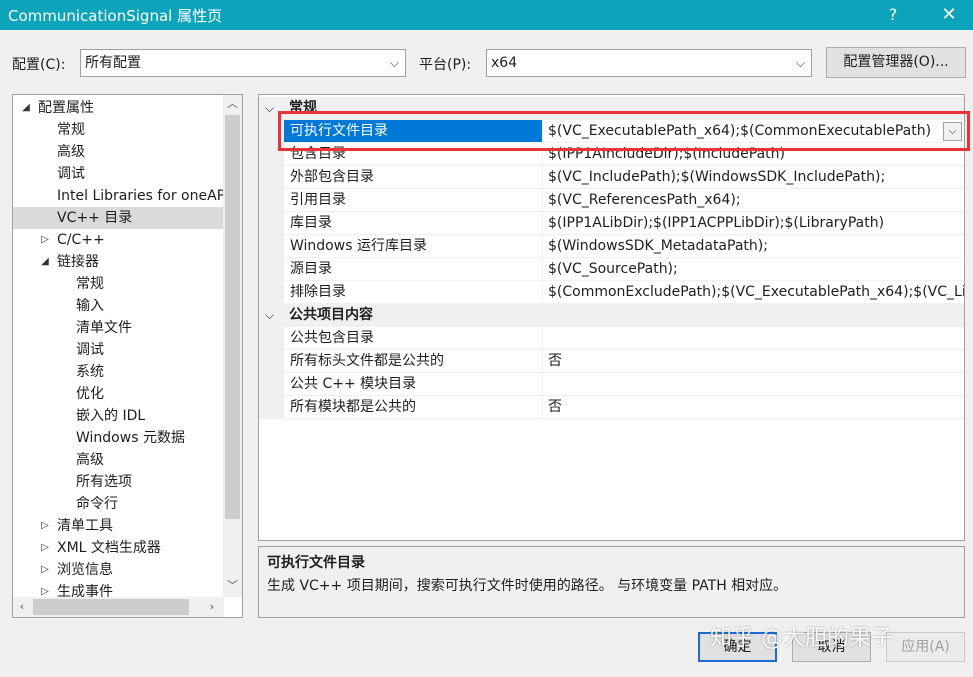  I want to click on tree-item-label: 输入, so click(90, 306).